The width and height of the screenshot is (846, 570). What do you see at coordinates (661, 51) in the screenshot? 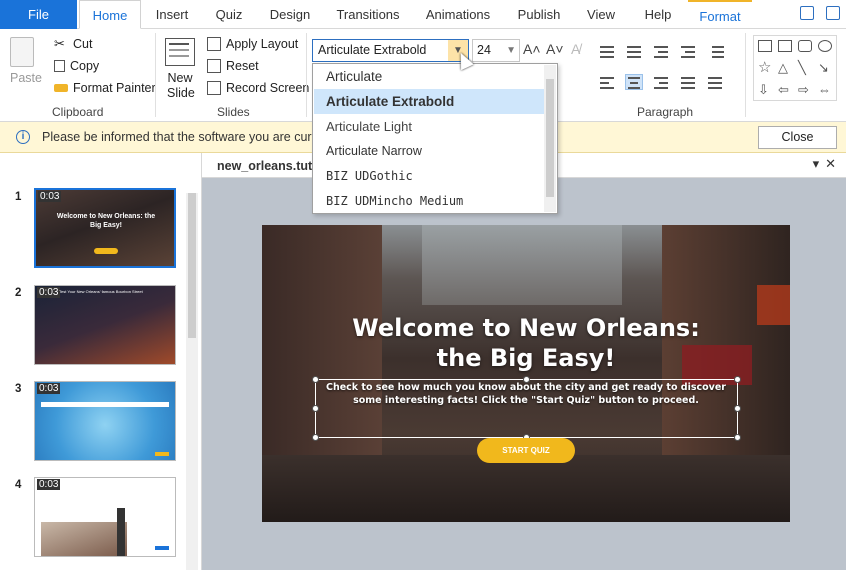
I see `decrease-indent-icon` at bounding box center [661, 51].